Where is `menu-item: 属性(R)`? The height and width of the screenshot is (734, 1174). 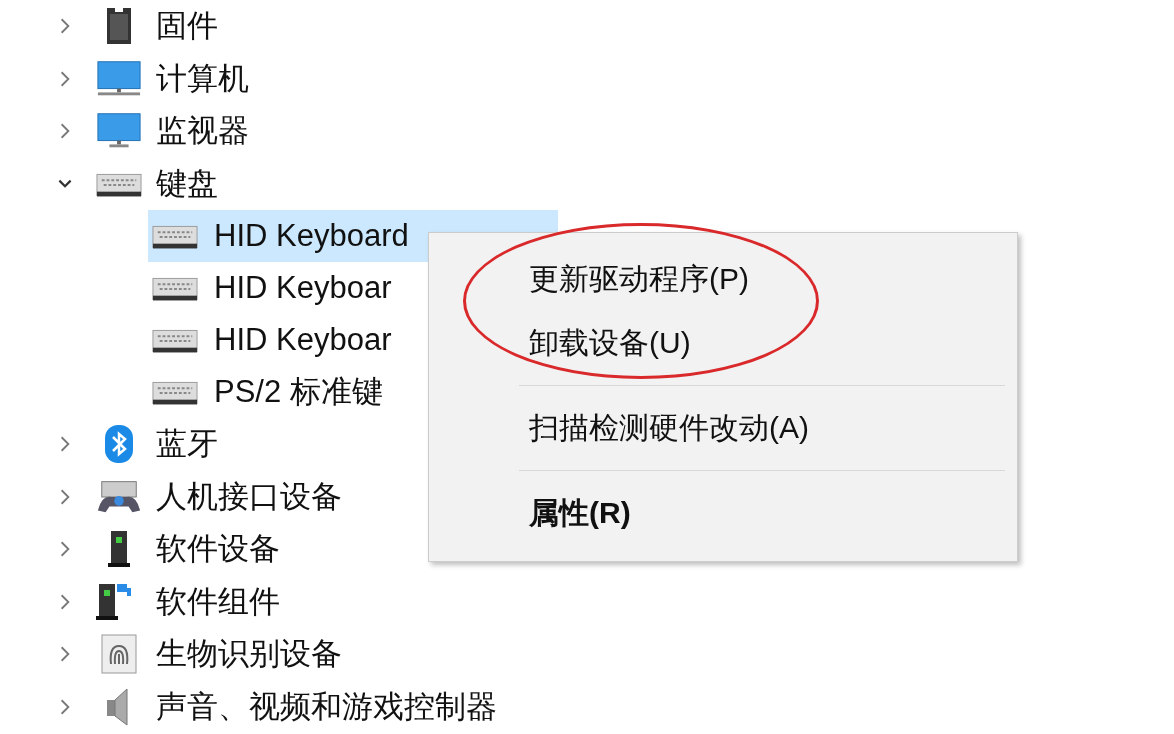 menu-item: 属性(R) is located at coordinates (723, 513).